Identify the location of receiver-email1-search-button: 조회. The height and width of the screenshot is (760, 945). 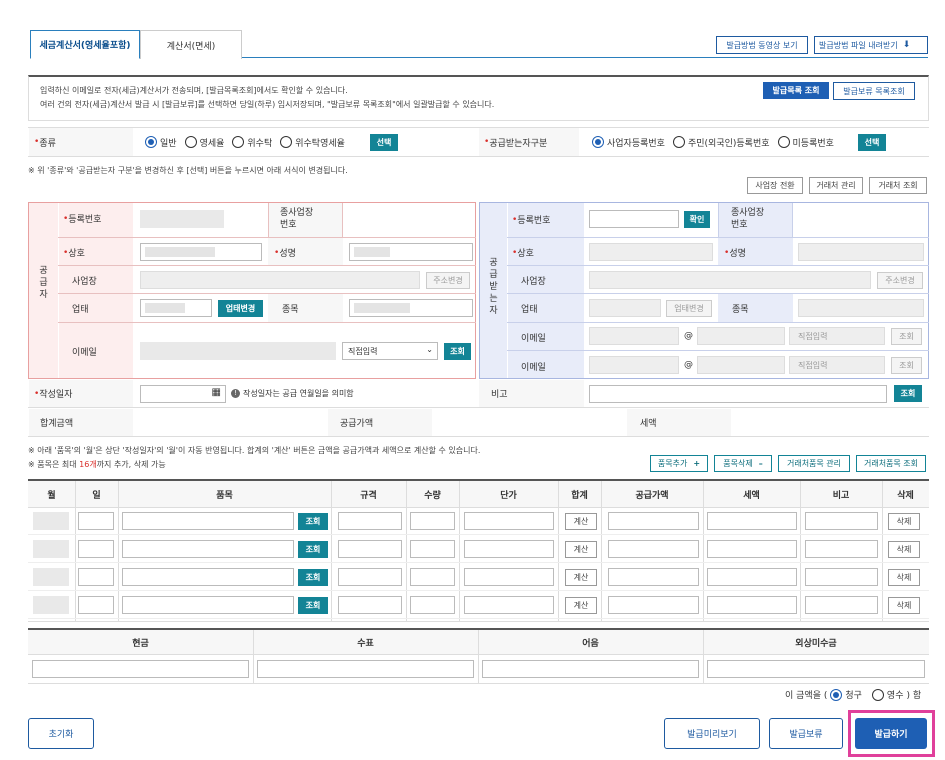
(906, 336).